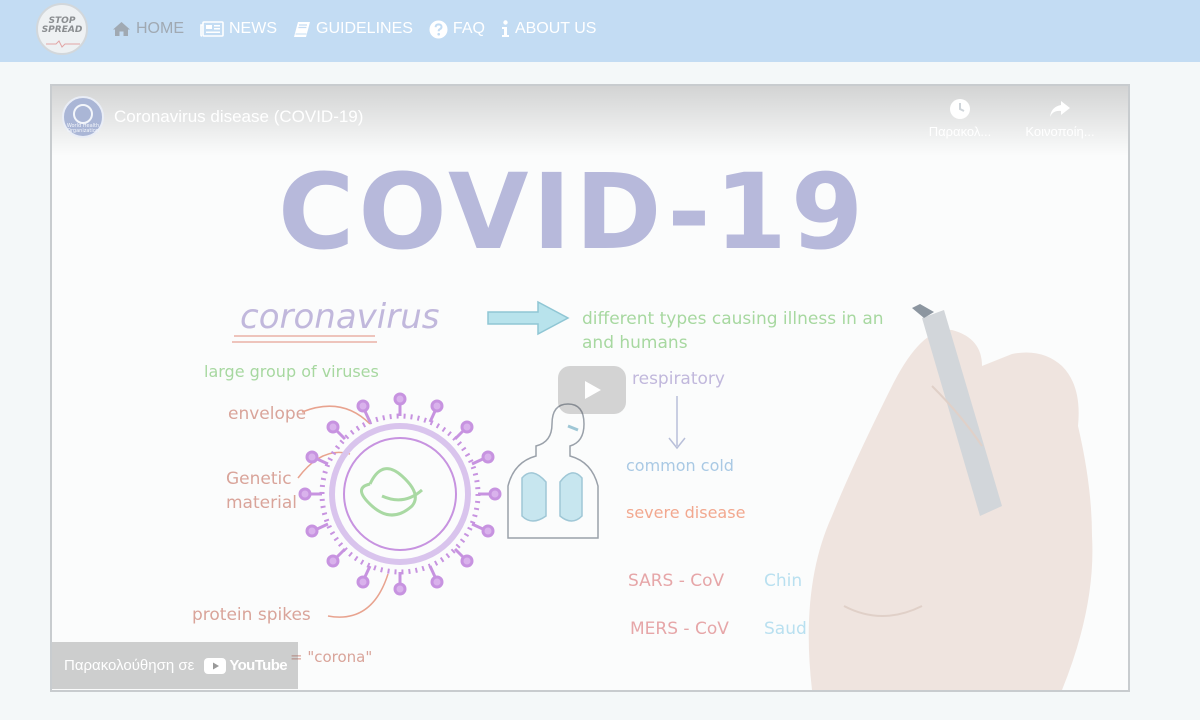 The height and width of the screenshot is (720, 1200). I want to click on common-cold-label: common cold, so click(680, 465).